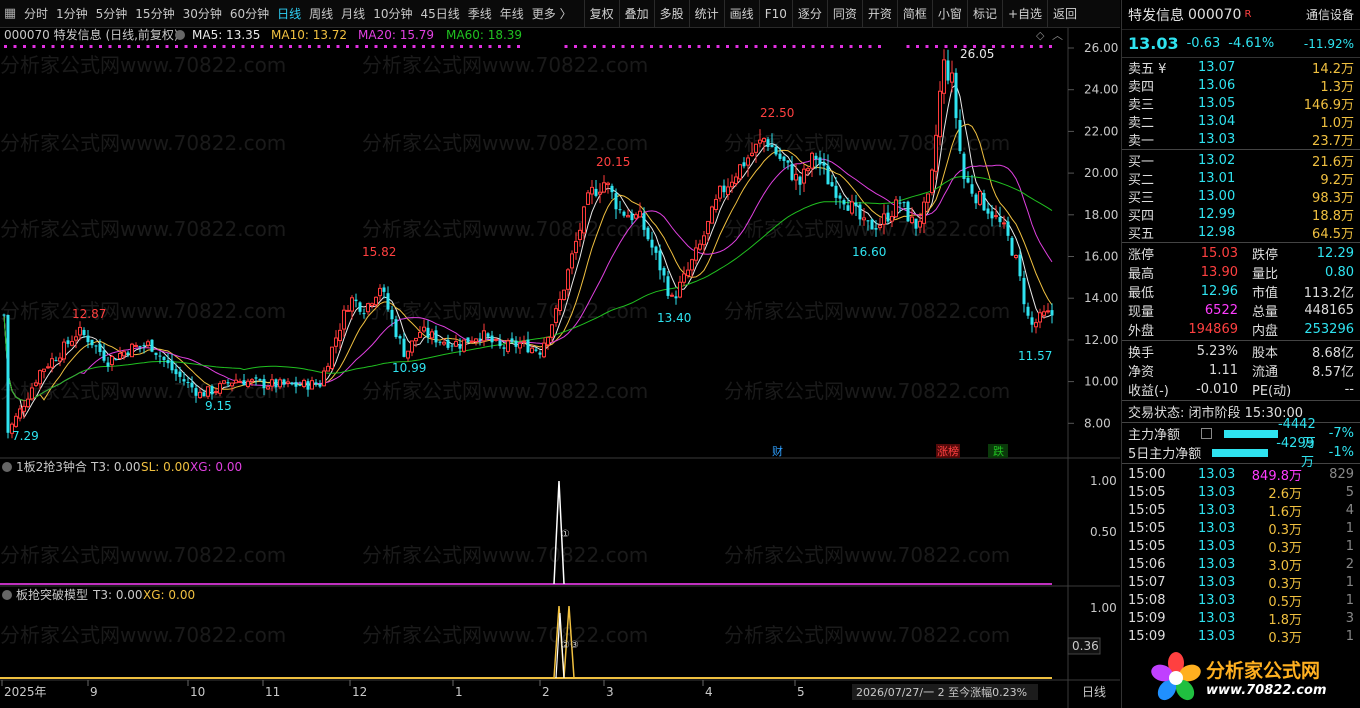 The image size is (1360, 708). I want to click on period-tab: 季线, so click(480, 14).